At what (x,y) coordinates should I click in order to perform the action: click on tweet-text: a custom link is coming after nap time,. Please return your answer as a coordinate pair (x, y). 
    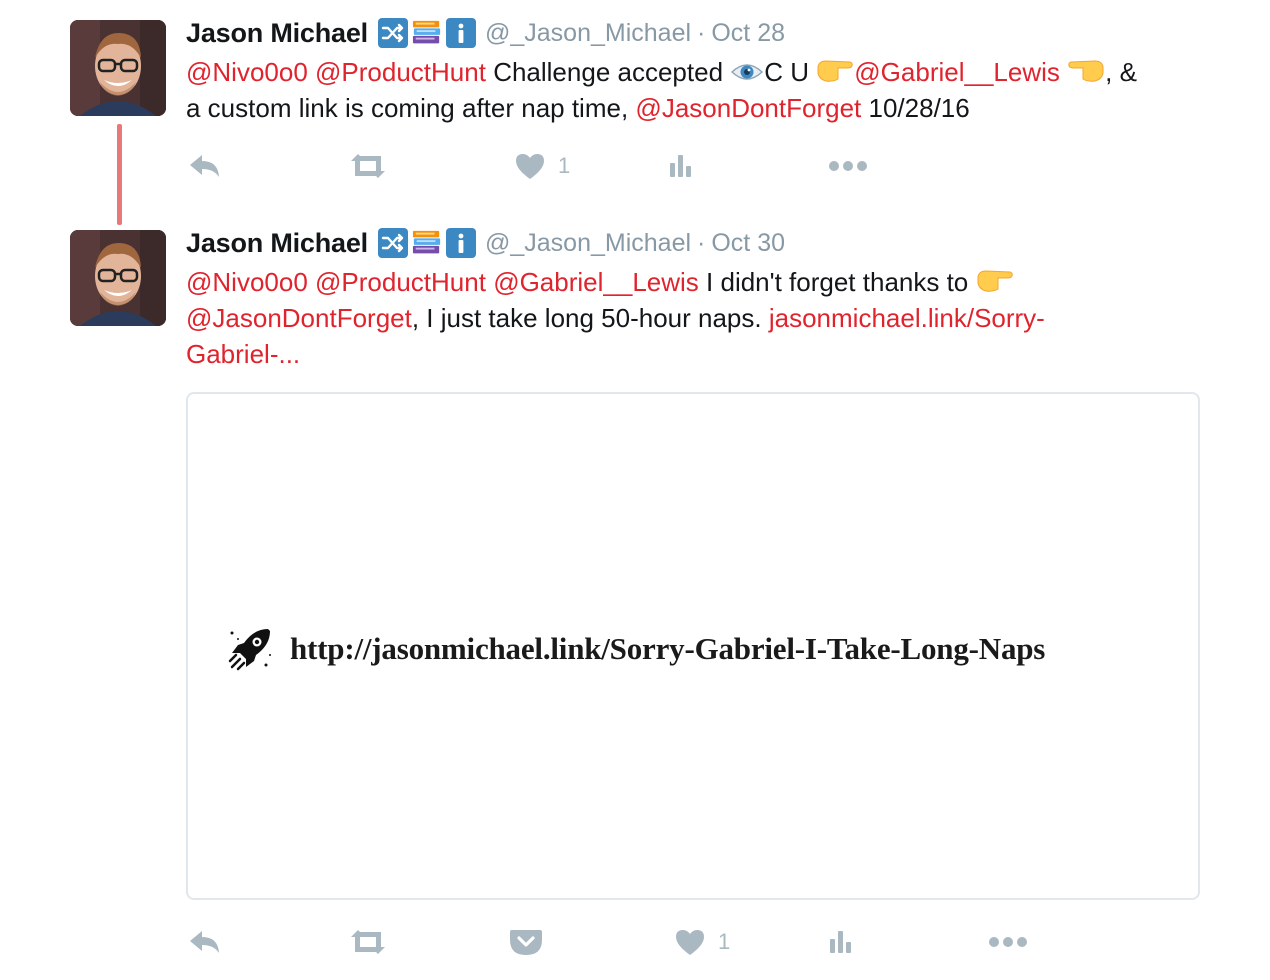
    Looking at the image, I should click on (407, 108).